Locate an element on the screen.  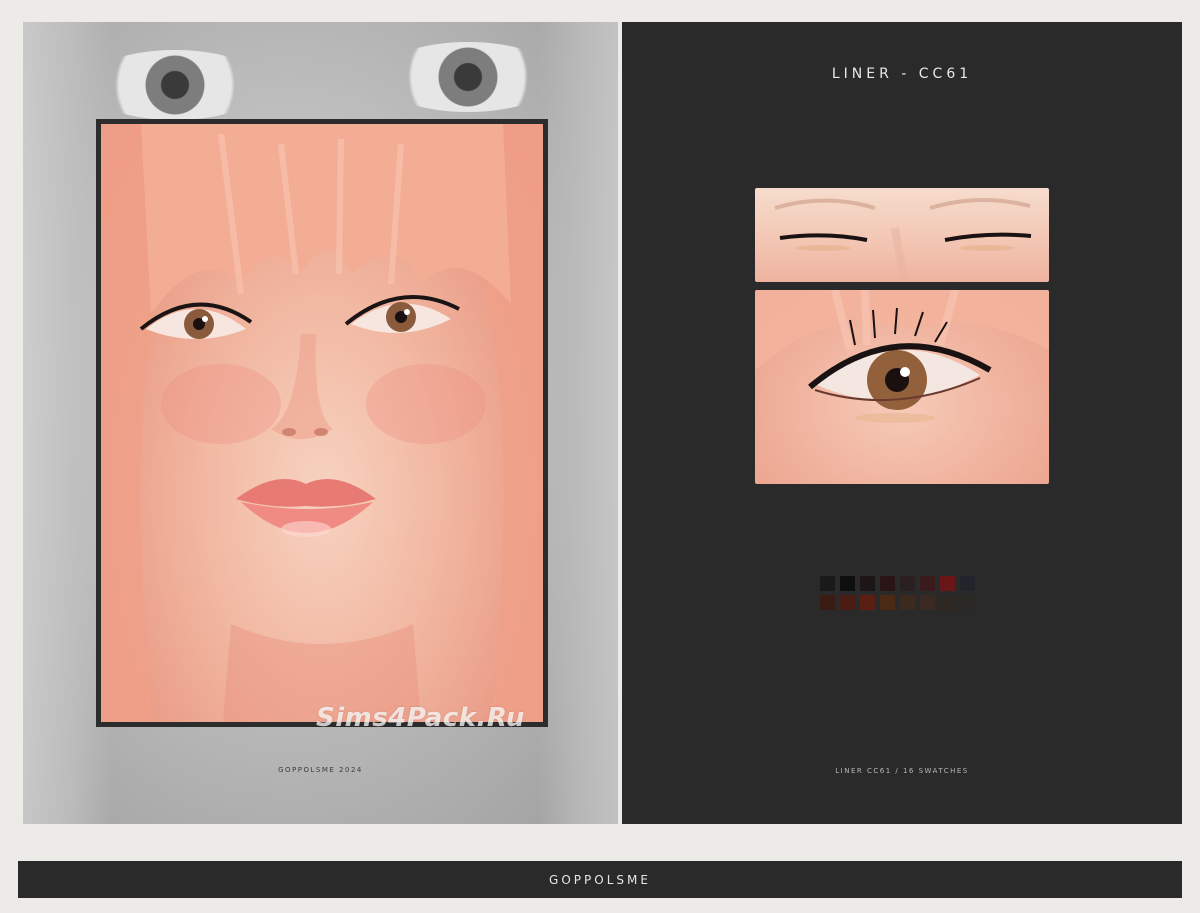
background-eye-right is located at coordinates (468, 77).